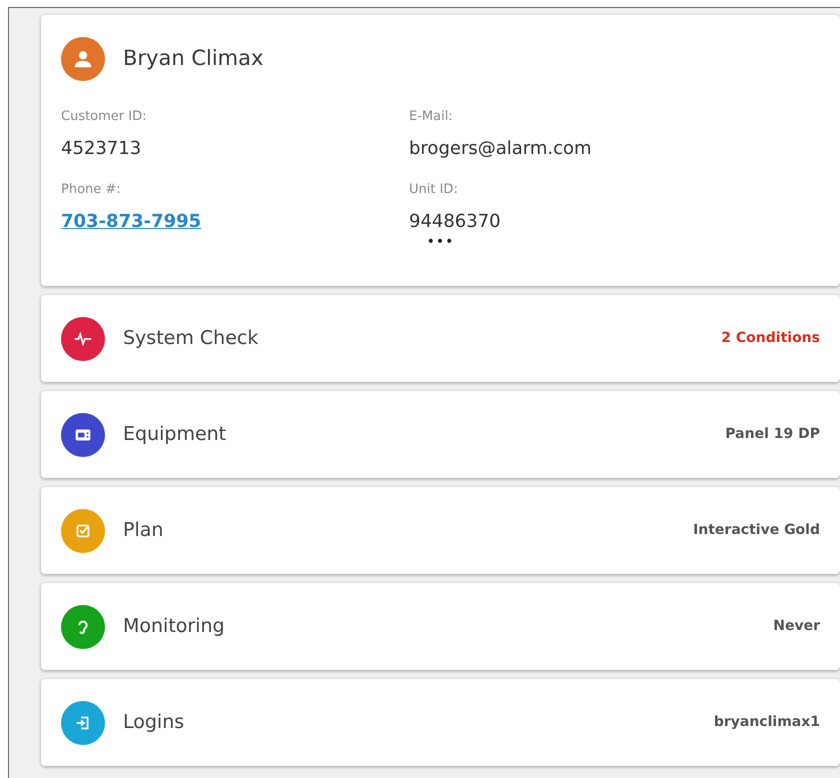 Image resolution: width=840 pixels, height=778 pixels. Describe the element at coordinates (193, 58) in the screenshot. I see `customer-name: Bryan Climax` at that location.